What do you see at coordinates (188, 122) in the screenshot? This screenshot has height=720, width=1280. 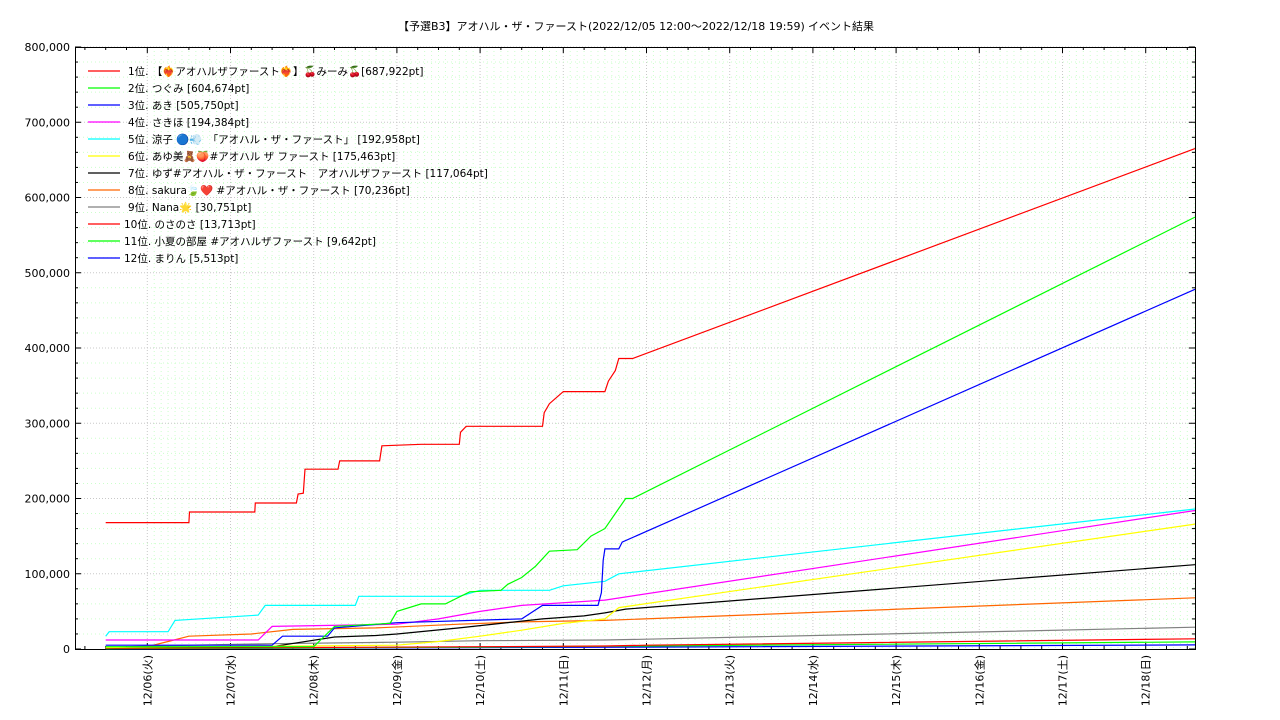 I see `legend-entry: 4位. さきほ [194,384pt]` at bounding box center [188, 122].